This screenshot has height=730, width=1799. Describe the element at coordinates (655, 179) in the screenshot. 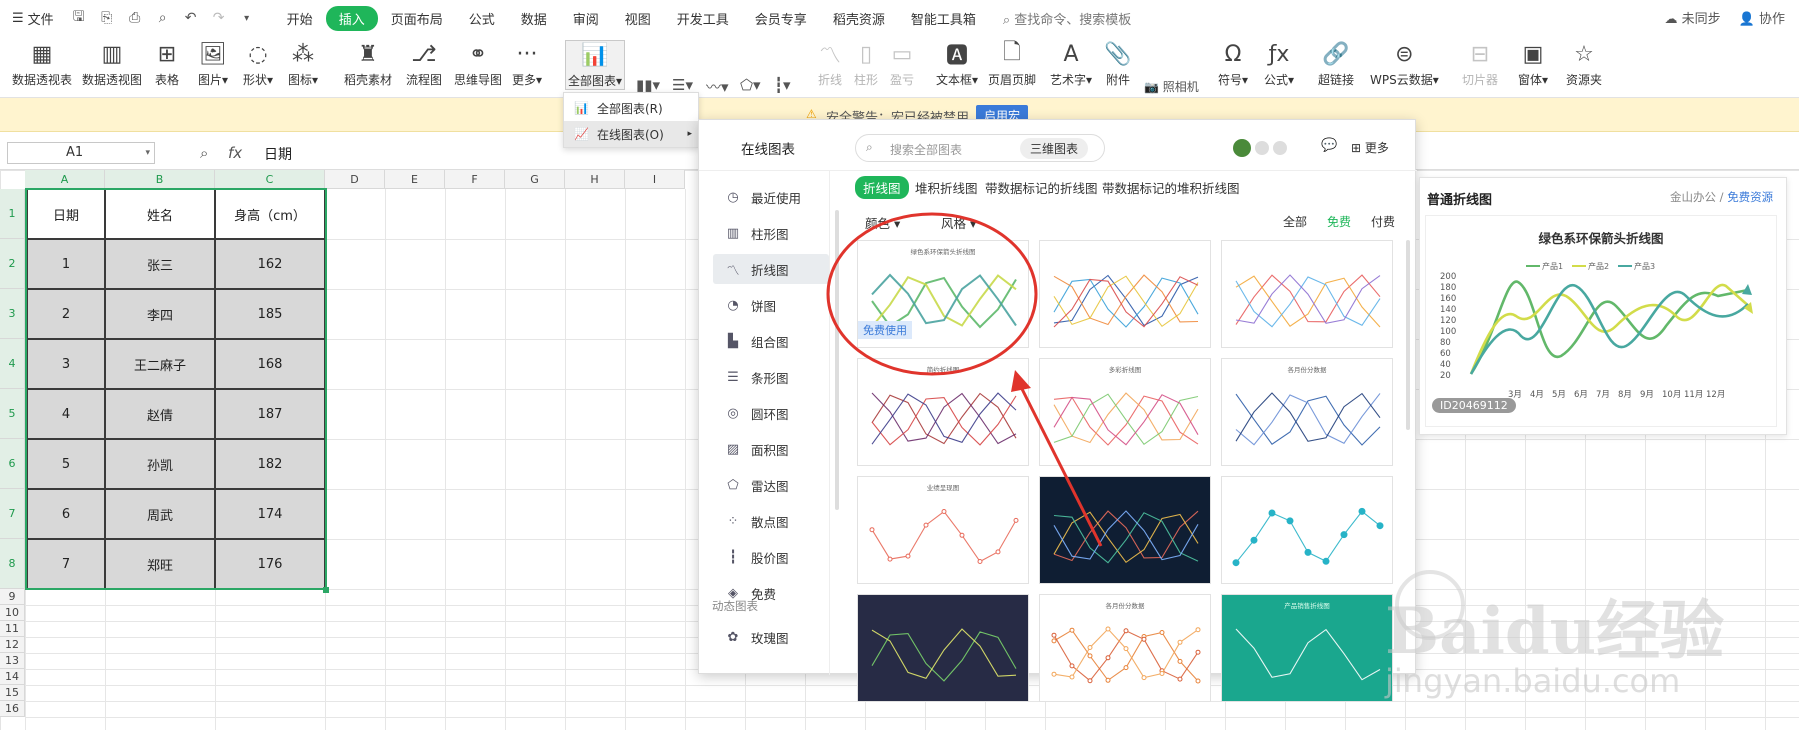

I see `column-header: I` at that location.